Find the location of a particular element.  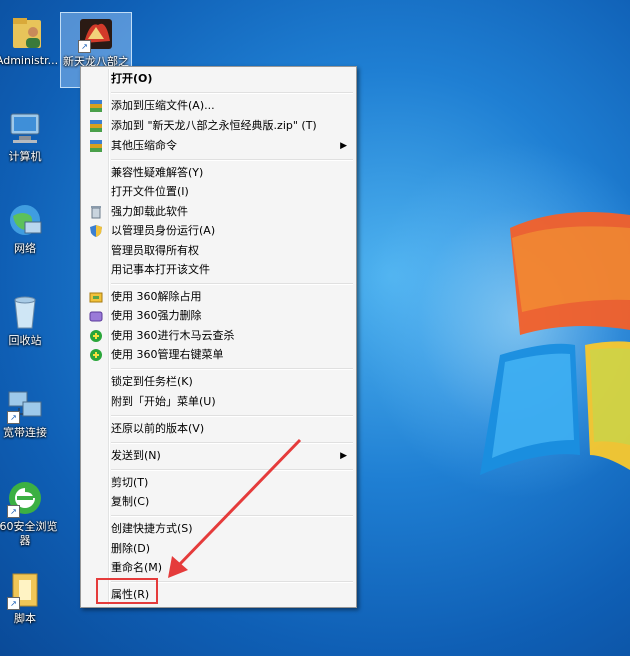

annotation-arrow is located at coordinates (235, 508).